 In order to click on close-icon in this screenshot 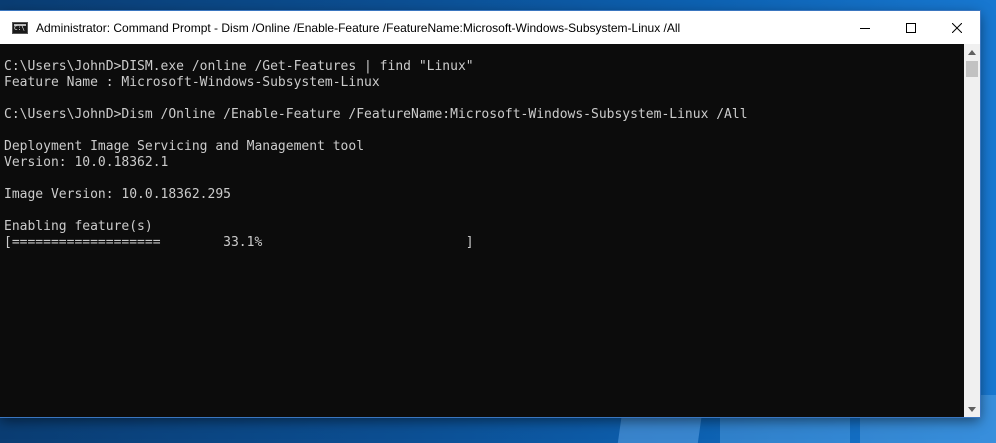, I will do `click(957, 27)`.